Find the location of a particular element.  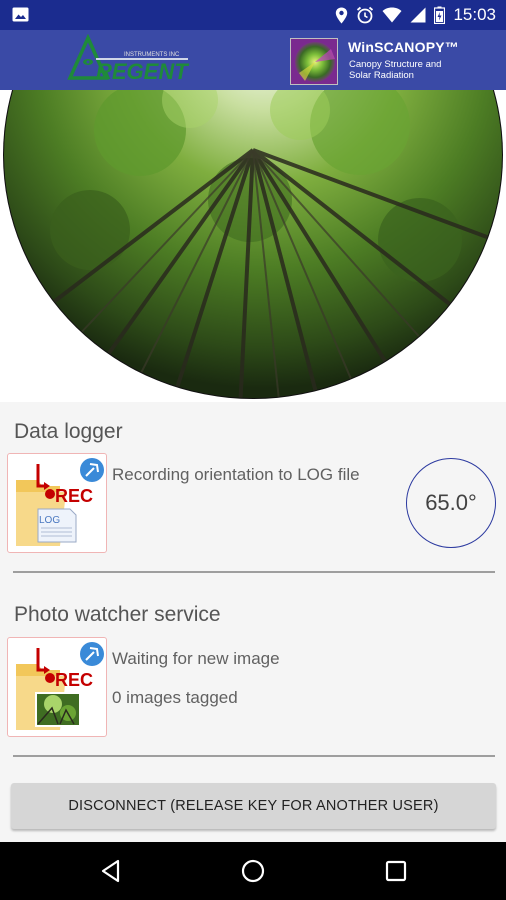

orientation-value: 65.0° is located at coordinates (451, 502).